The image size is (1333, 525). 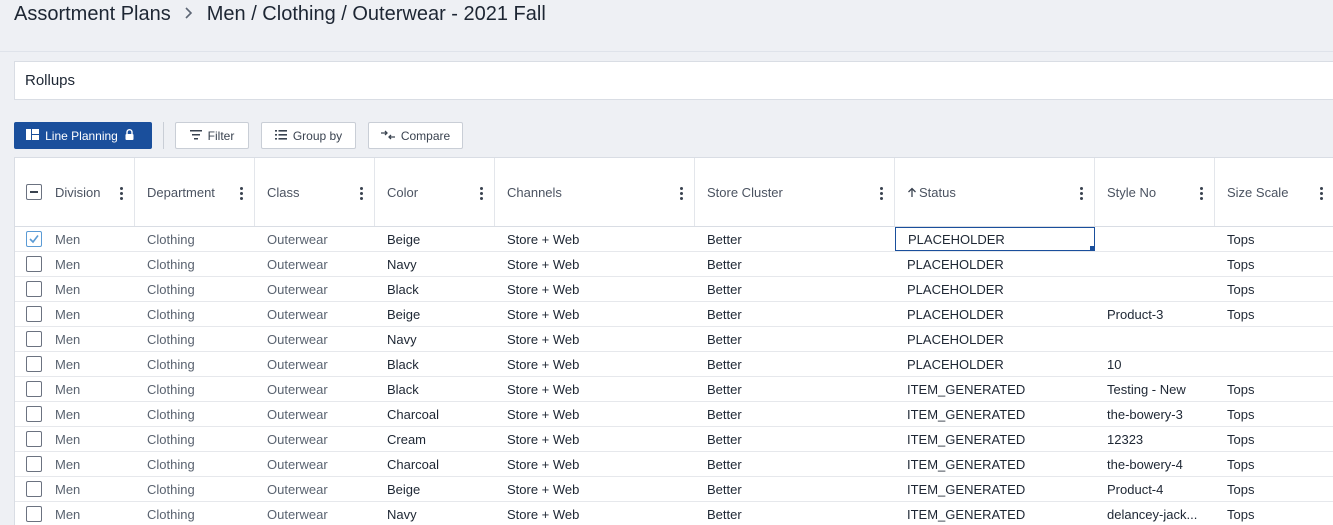 What do you see at coordinates (75, 192) in the screenshot?
I see `column-header-division: Division` at bounding box center [75, 192].